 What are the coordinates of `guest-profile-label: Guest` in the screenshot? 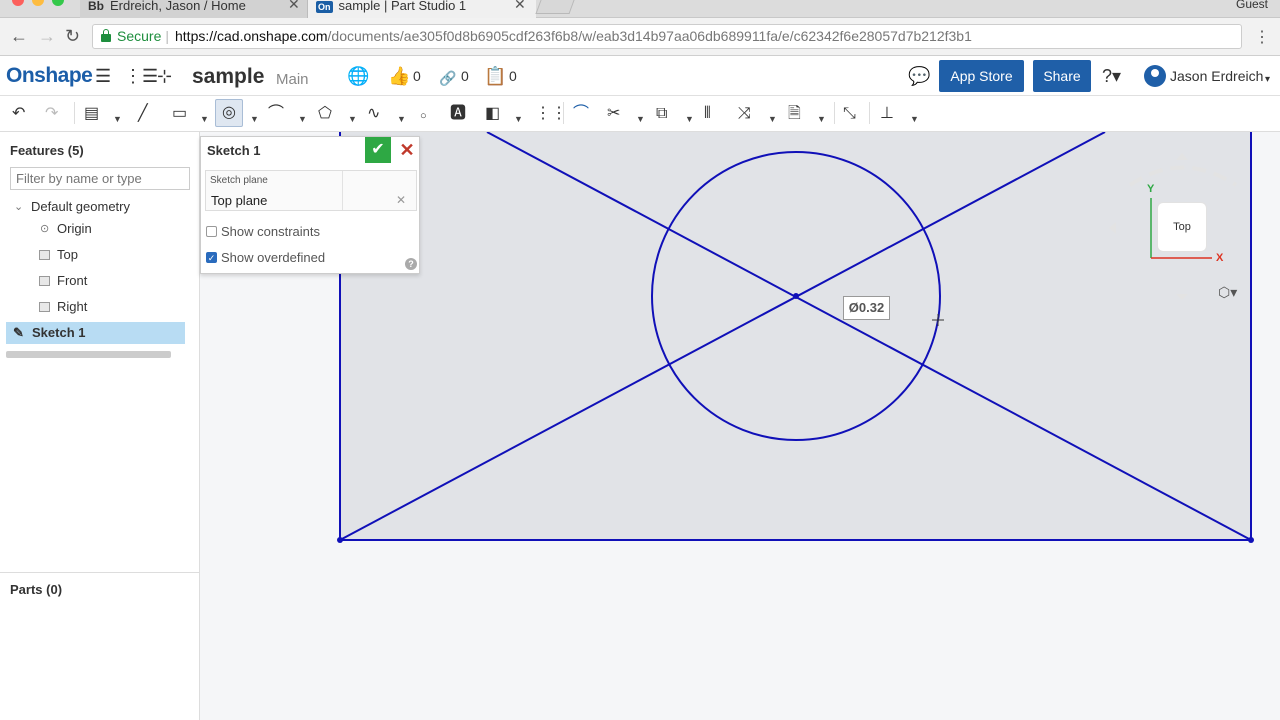 It's located at (1252, 5).